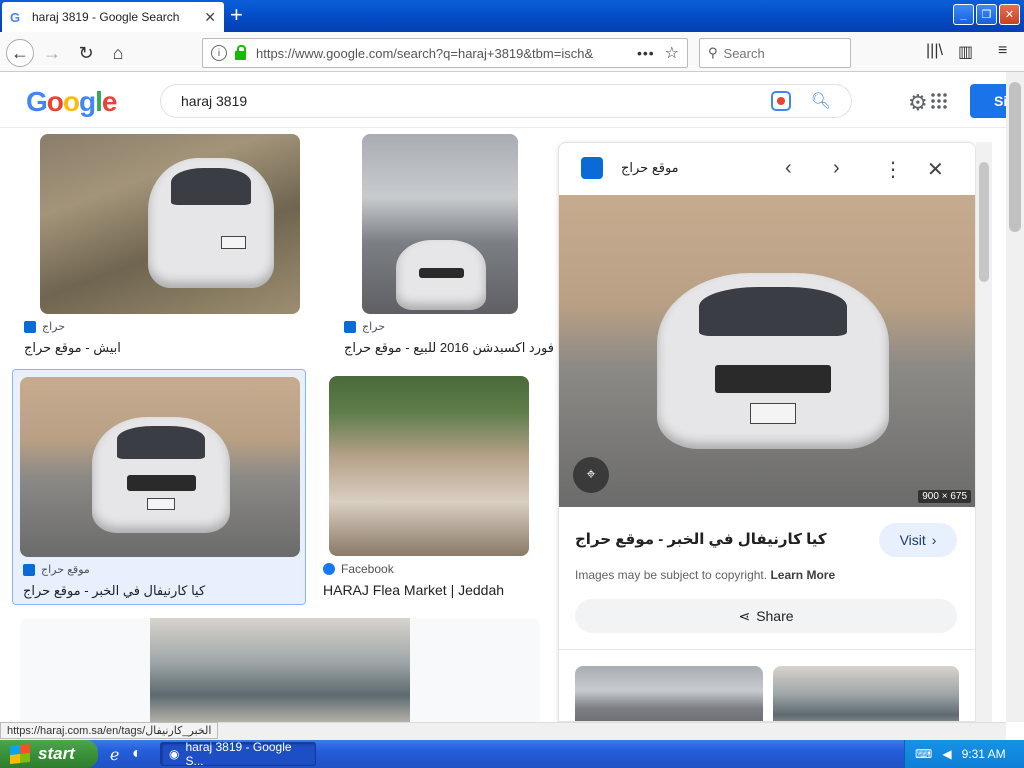 Image resolution: width=1024 pixels, height=768 pixels. Describe the element at coordinates (219, 53) in the screenshot. I see `info-icon: i` at that location.